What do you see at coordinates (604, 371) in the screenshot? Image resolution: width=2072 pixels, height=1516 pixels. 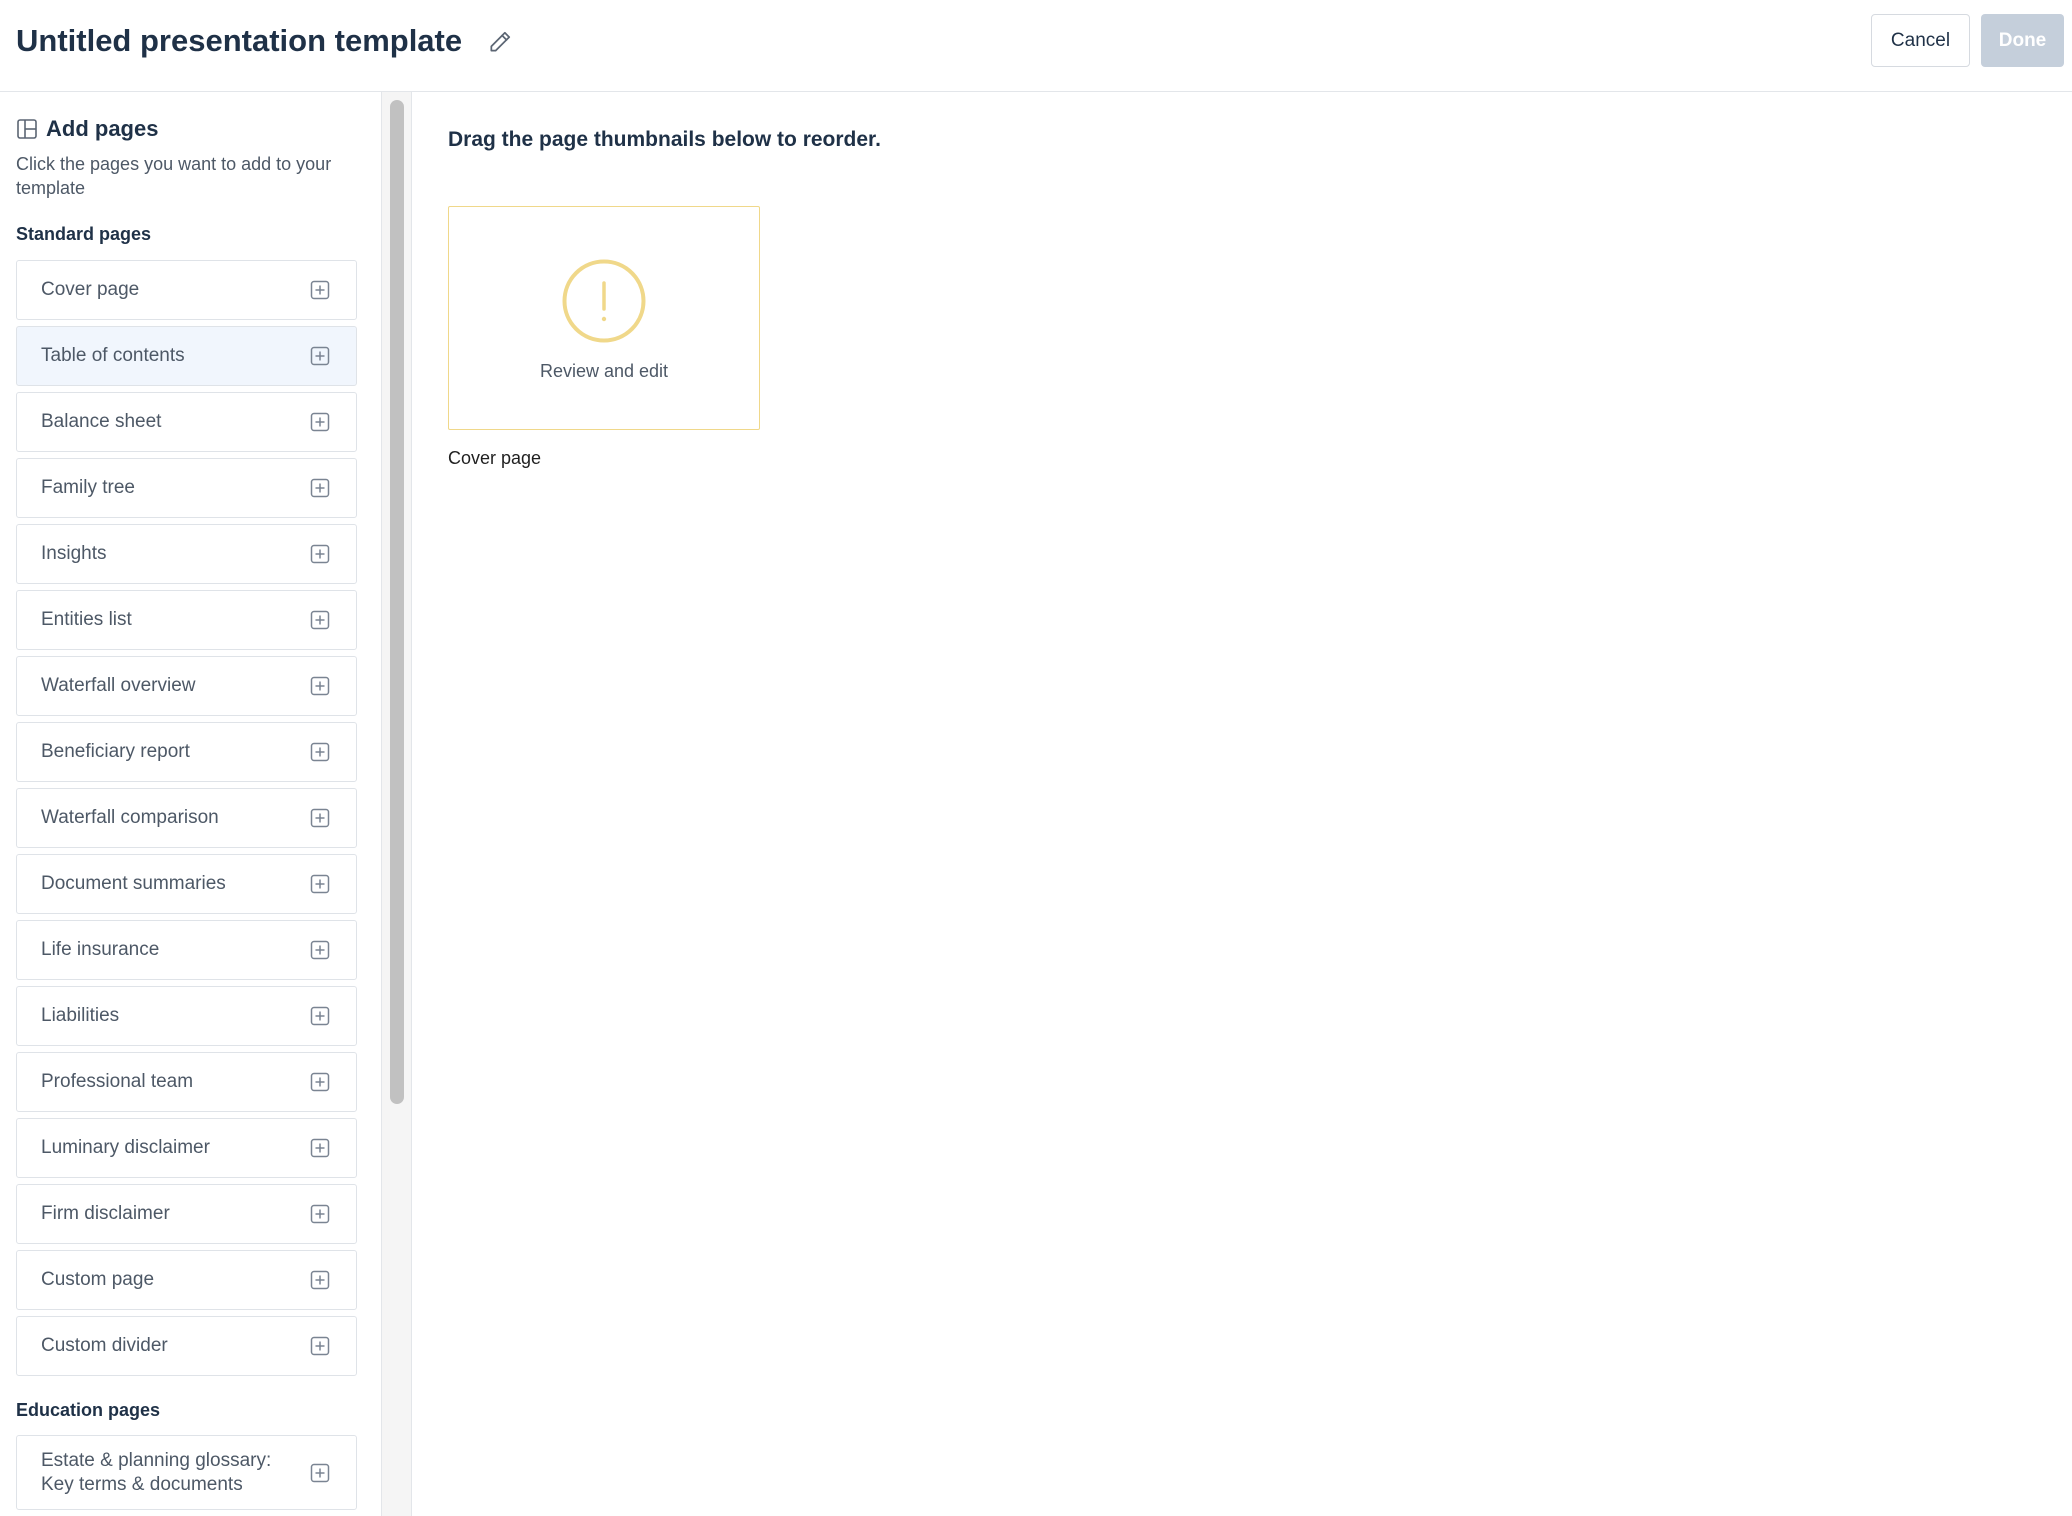 I see `thumbnail-status: Review and edit` at bounding box center [604, 371].